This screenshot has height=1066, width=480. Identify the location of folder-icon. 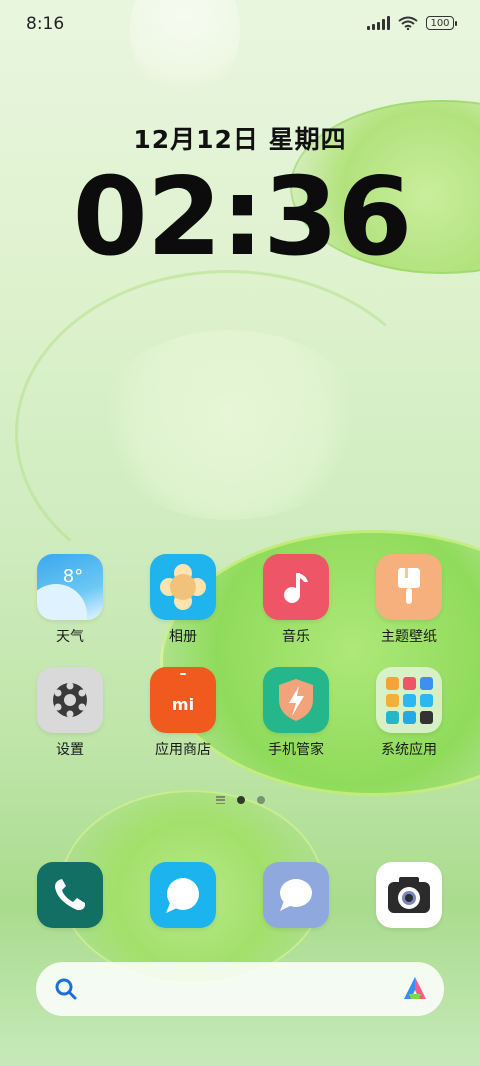
(409, 700).